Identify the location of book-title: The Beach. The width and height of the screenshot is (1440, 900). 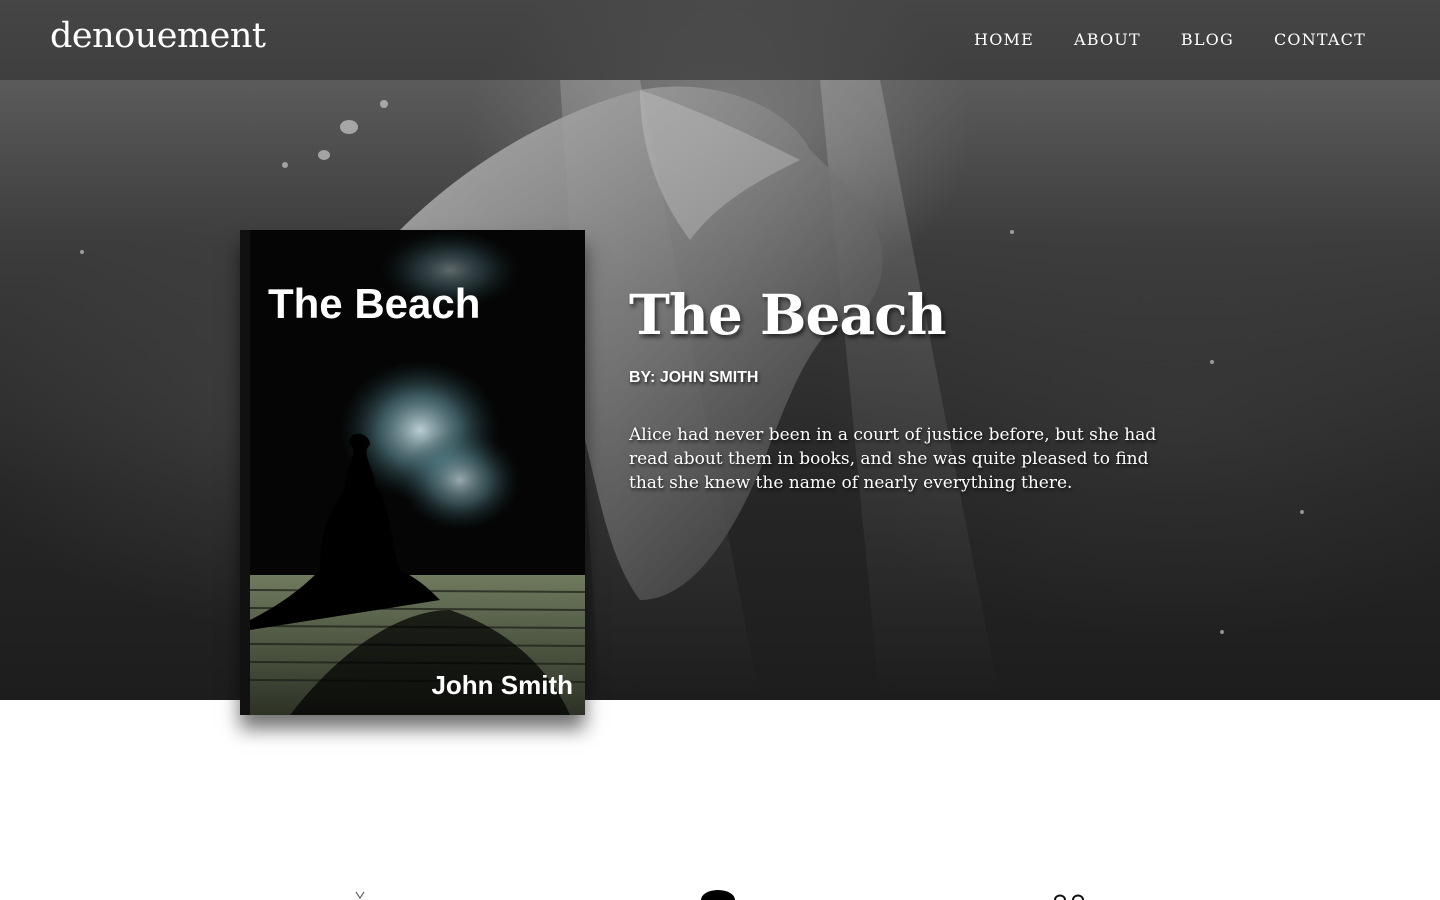
(788, 314).